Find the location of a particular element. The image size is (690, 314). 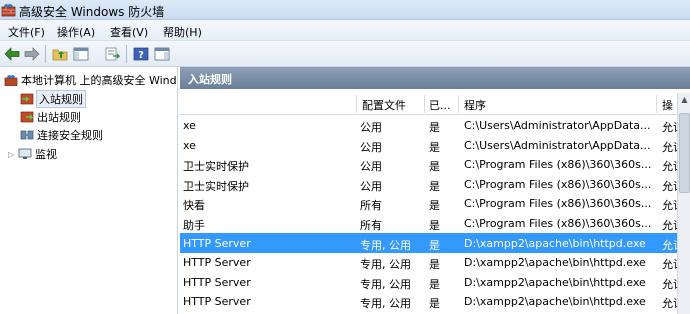

connection-security-icon is located at coordinates (27, 135).